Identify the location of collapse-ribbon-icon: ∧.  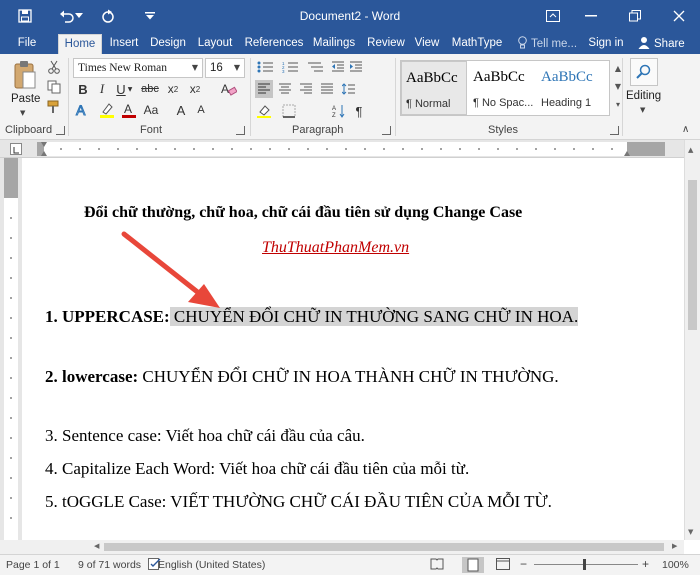
(685, 129).